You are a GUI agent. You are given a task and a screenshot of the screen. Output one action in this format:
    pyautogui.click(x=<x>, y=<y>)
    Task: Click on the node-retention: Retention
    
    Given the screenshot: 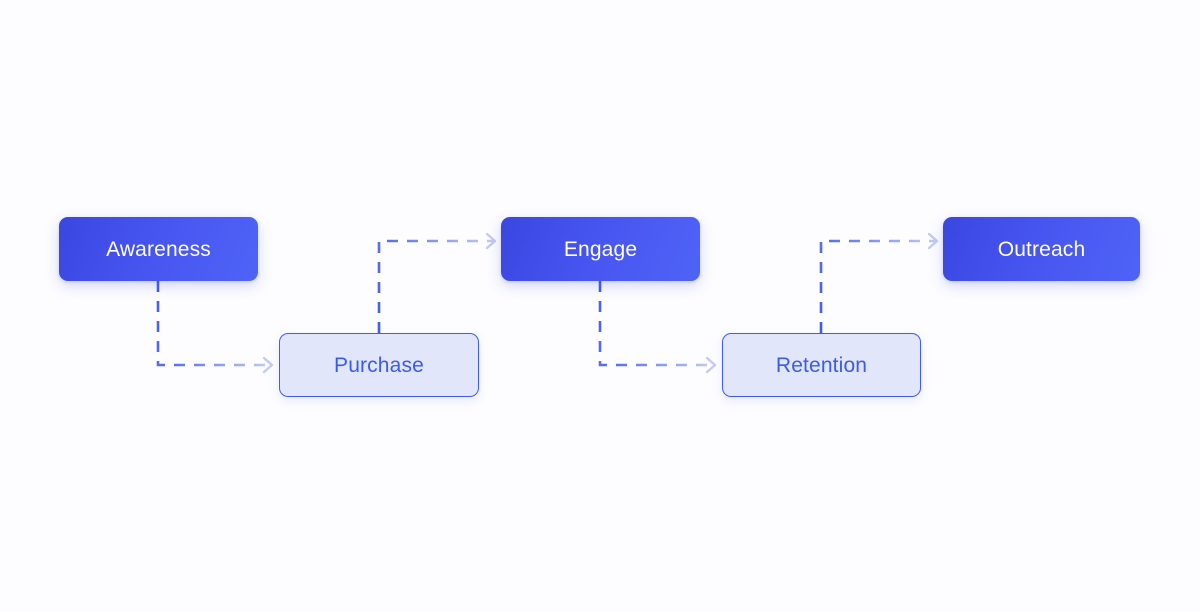 What is the action you would take?
    pyautogui.click(x=821, y=365)
    